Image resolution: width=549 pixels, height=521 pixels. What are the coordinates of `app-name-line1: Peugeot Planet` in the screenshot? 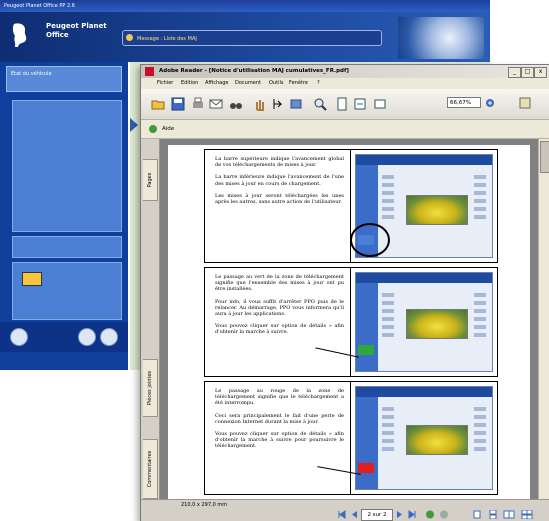 It's located at (76, 26).